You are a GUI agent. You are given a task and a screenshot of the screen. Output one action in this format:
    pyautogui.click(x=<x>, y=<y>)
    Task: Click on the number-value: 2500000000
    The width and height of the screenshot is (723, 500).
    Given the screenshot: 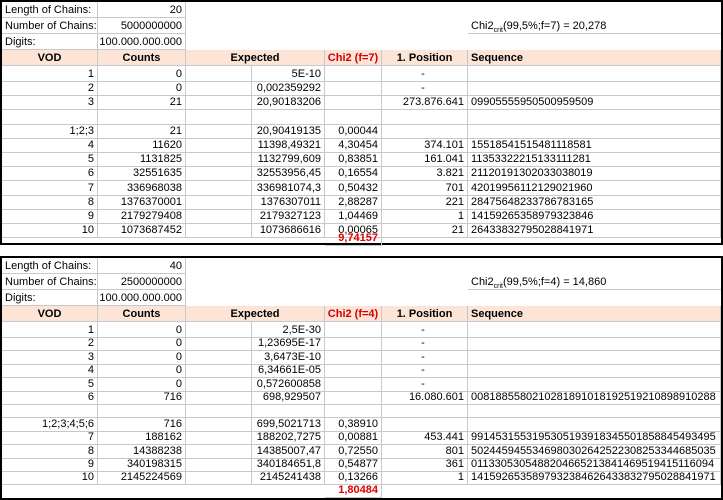 What is the action you would take?
    pyautogui.click(x=142, y=282)
    